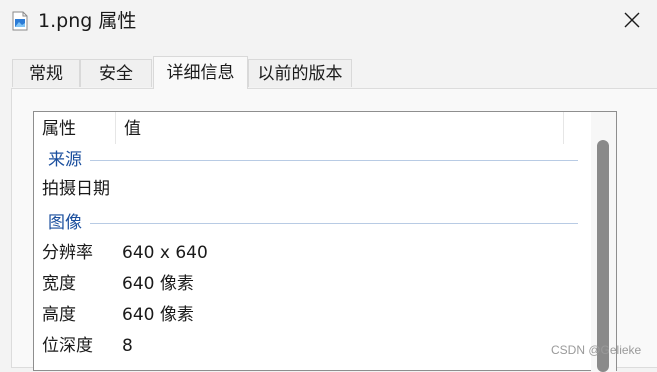 The image size is (657, 372). I want to click on property-row: 拍摄日期, so click(312, 189).